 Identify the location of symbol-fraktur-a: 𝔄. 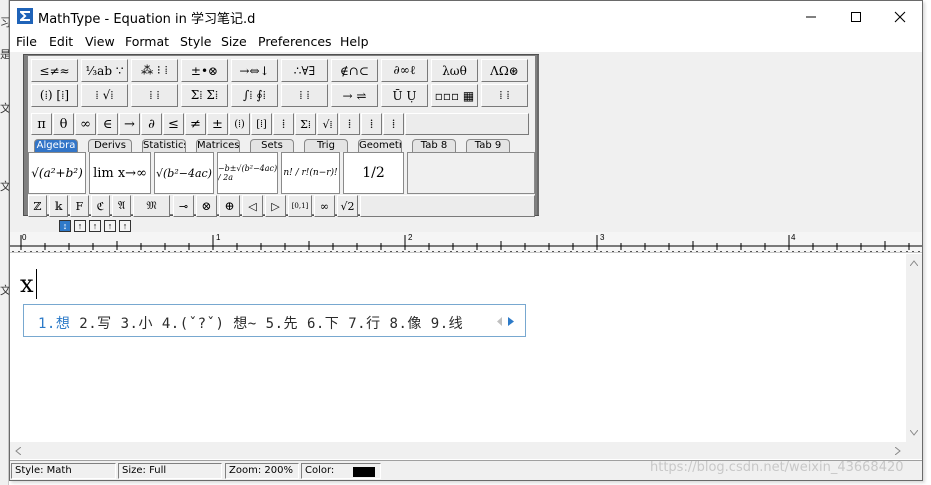
(121, 206).